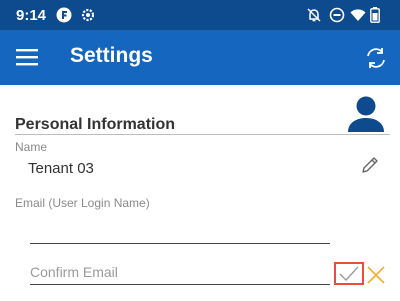 Image resolution: width=400 pixels, height=301 pixels. I want to click on do-not-disturb-icon, so click(337, 15).